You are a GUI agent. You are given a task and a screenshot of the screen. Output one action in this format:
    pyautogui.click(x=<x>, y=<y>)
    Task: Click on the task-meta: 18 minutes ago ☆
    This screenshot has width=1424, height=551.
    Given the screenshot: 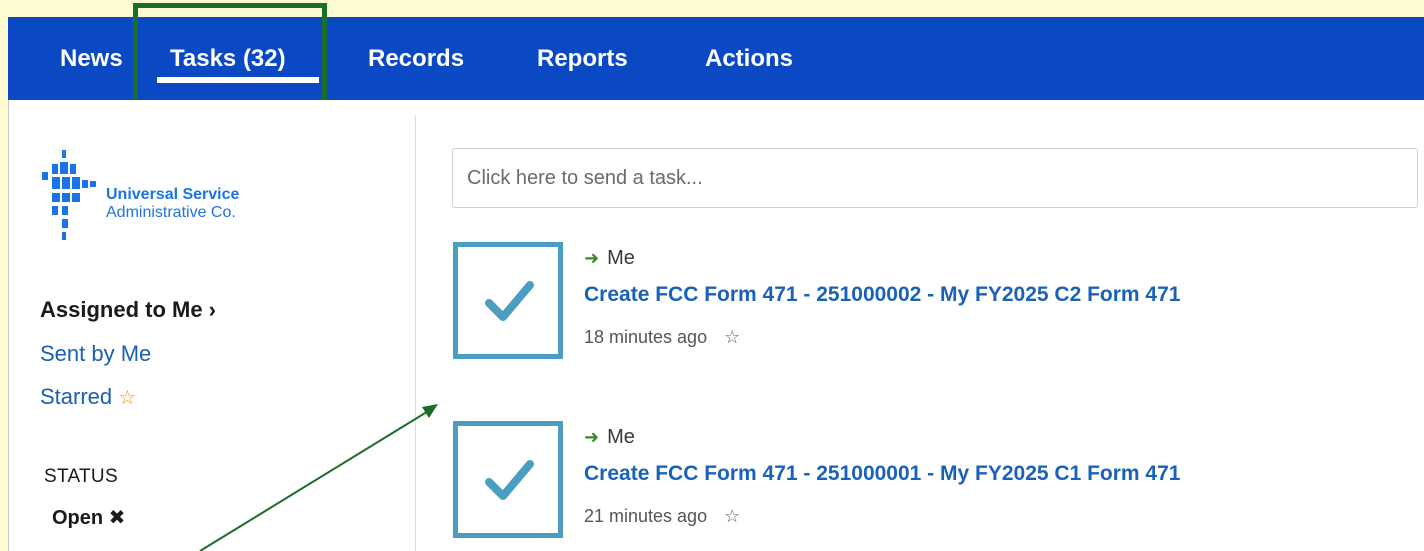 What is the action you would take?
    pyautogui.click(x=662, y=337)
    